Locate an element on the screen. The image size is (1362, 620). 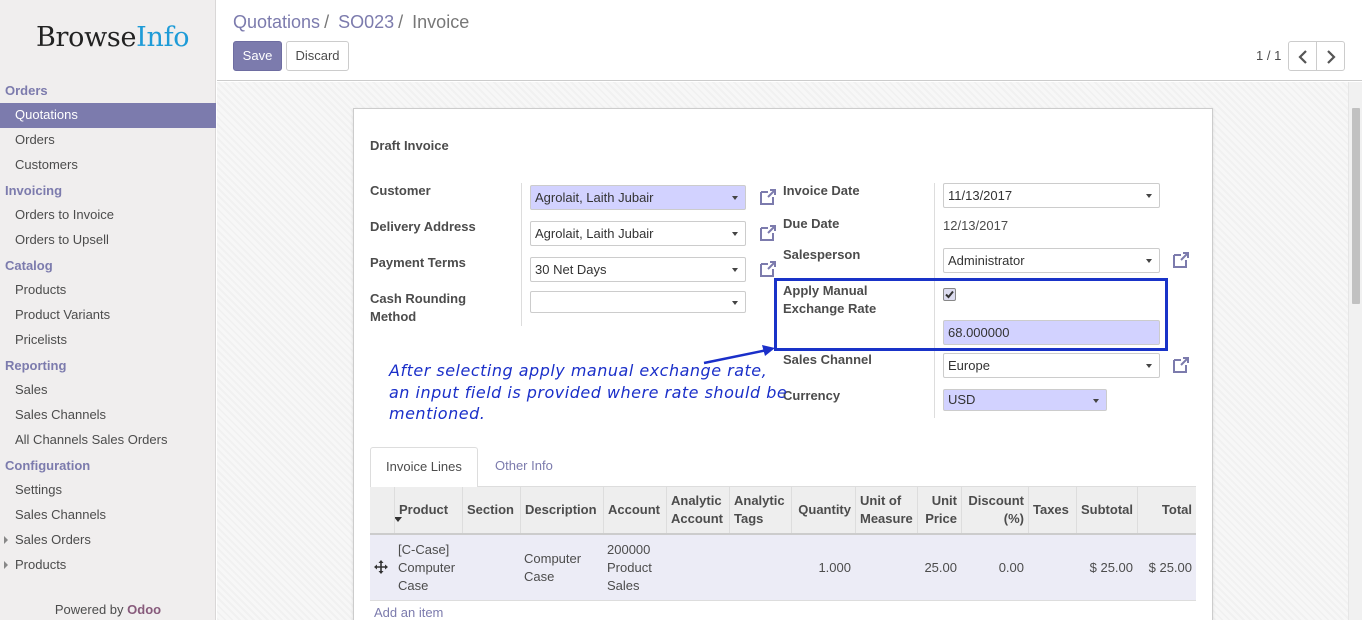
payment-terms-select: 30 Net Days is located at coordinates (638, 269).